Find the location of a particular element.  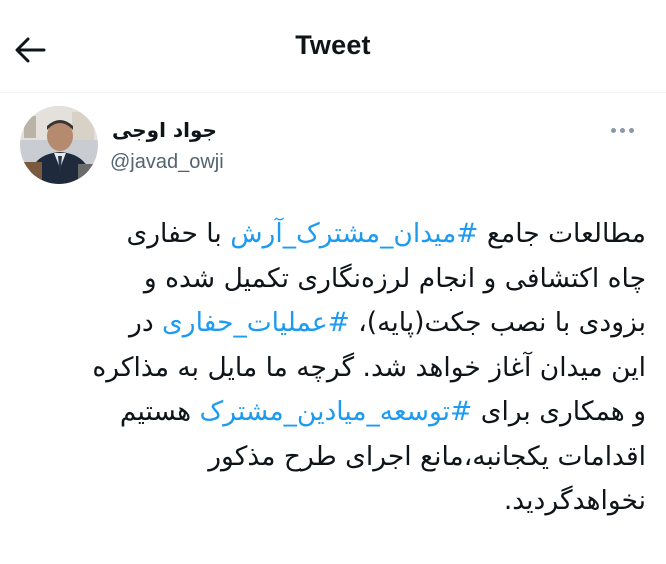

page-title: Tweet is located at coordinates (333, 45).